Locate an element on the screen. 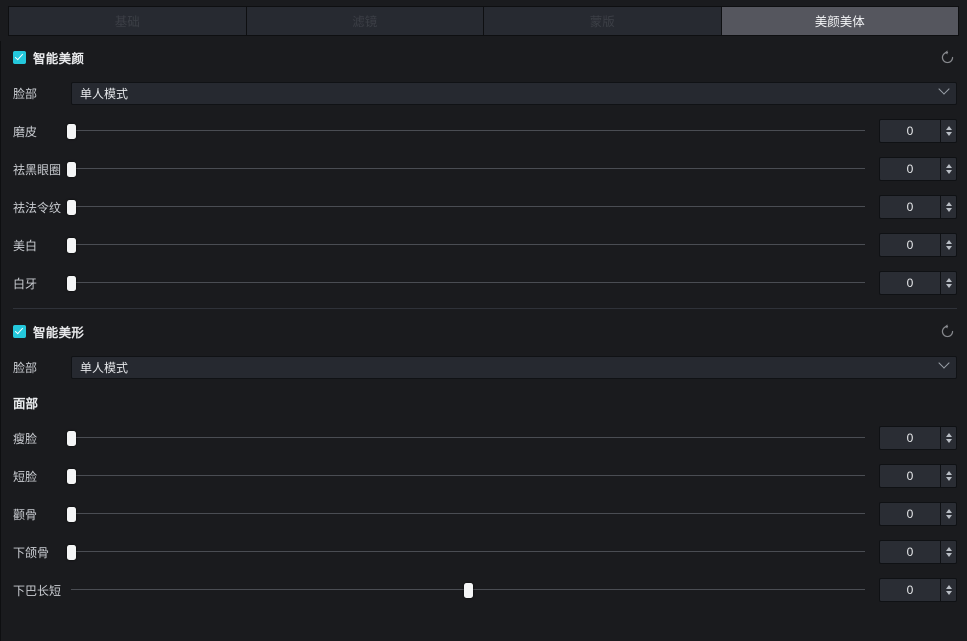 Image resolution: width=967 pixels, height=641 pixels. slider-label-whiten: 美白 is located at coordinates (25, 245).